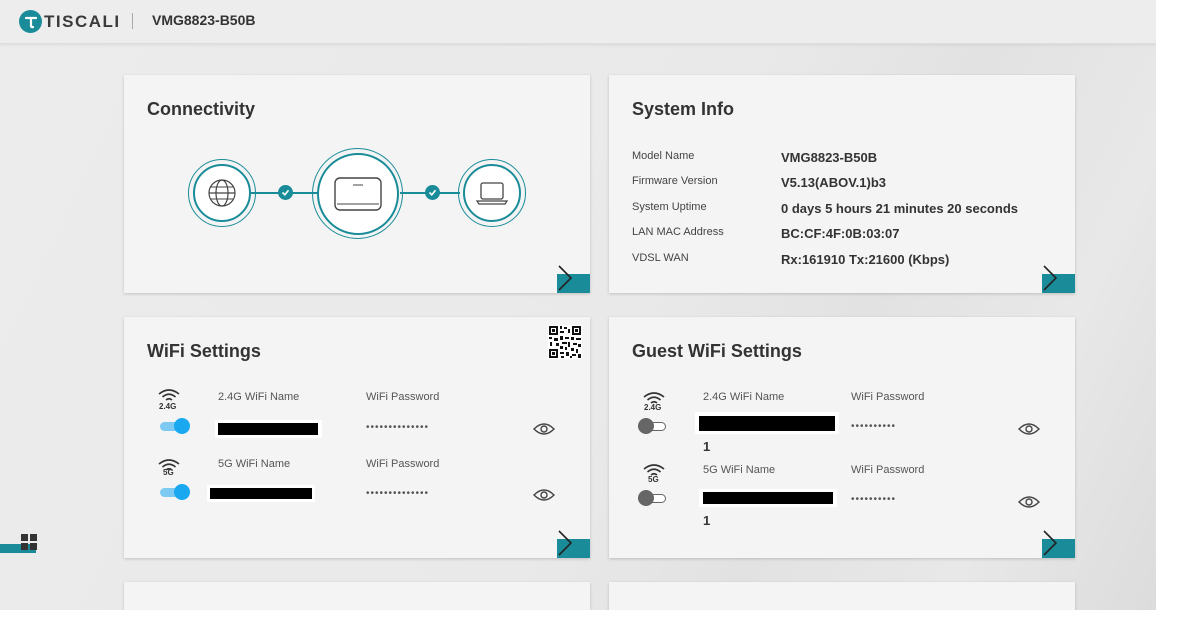 The height and width of the screenshot is (618, 1200). I want to click on connectivity-more-button, so click(573, 279).